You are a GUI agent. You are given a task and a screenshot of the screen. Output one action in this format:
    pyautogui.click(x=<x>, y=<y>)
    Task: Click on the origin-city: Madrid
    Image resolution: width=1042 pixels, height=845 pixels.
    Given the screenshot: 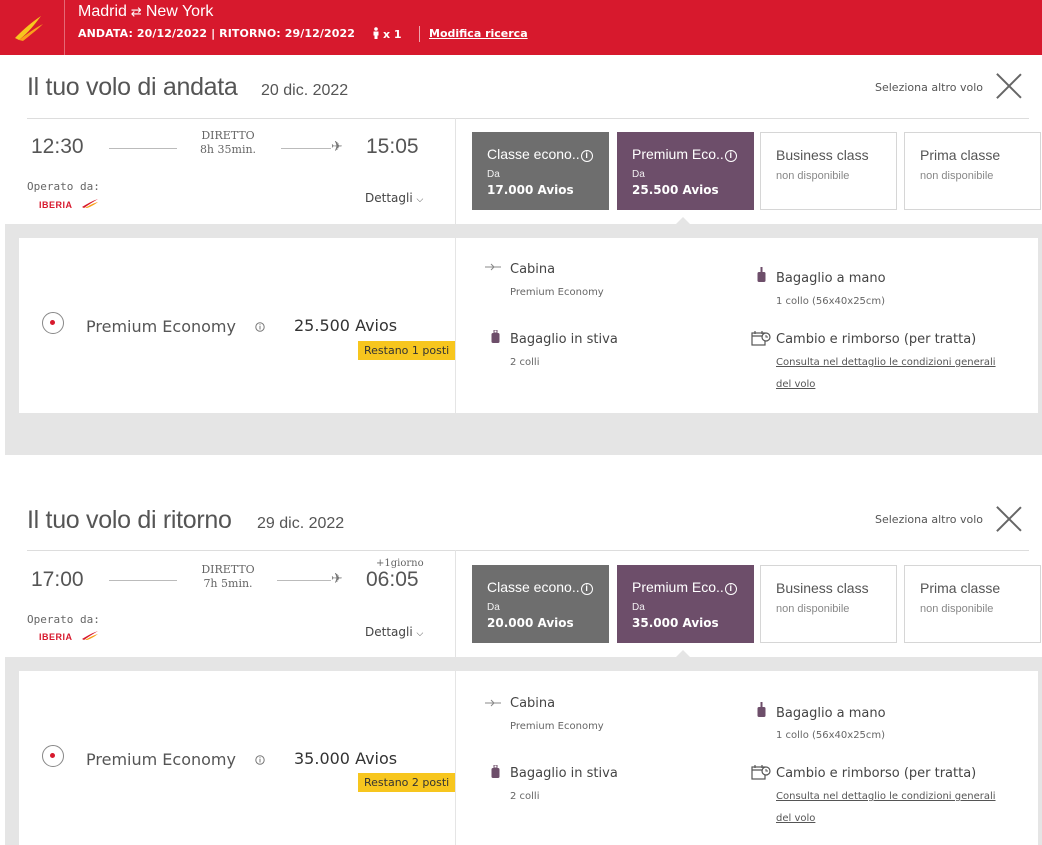 What is the action you would take?
    pyautogui.click(x=102, y=11)
    